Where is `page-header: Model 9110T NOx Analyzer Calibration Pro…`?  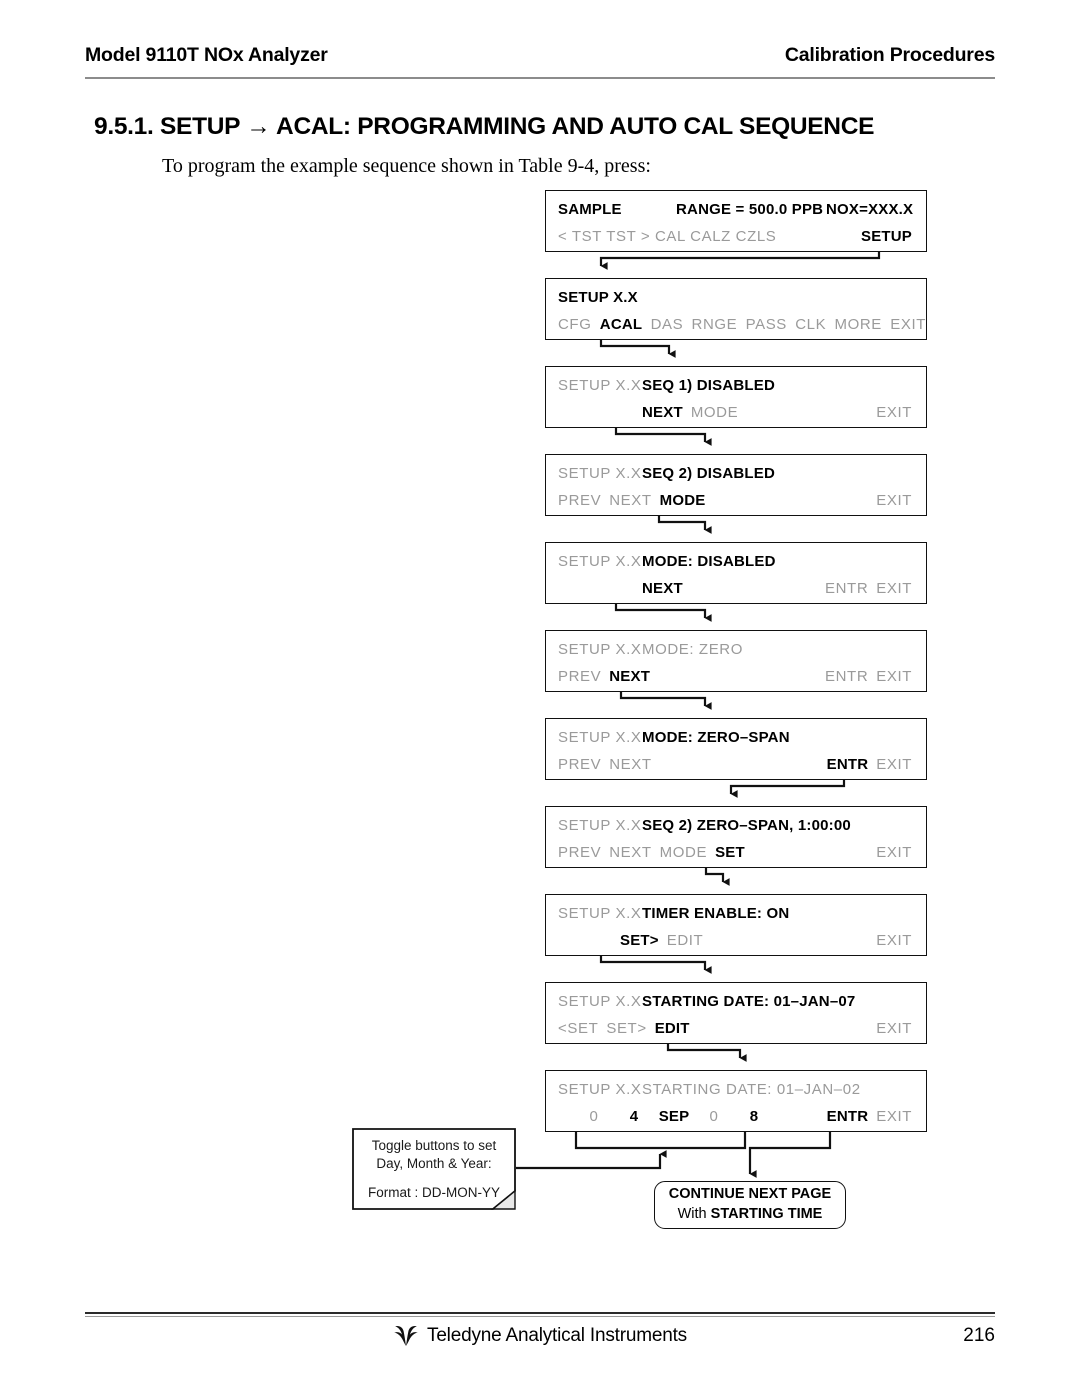
page-header: Model 9110T NOx Analyzer Calibration Pro… is located at coordinates (540, 55).